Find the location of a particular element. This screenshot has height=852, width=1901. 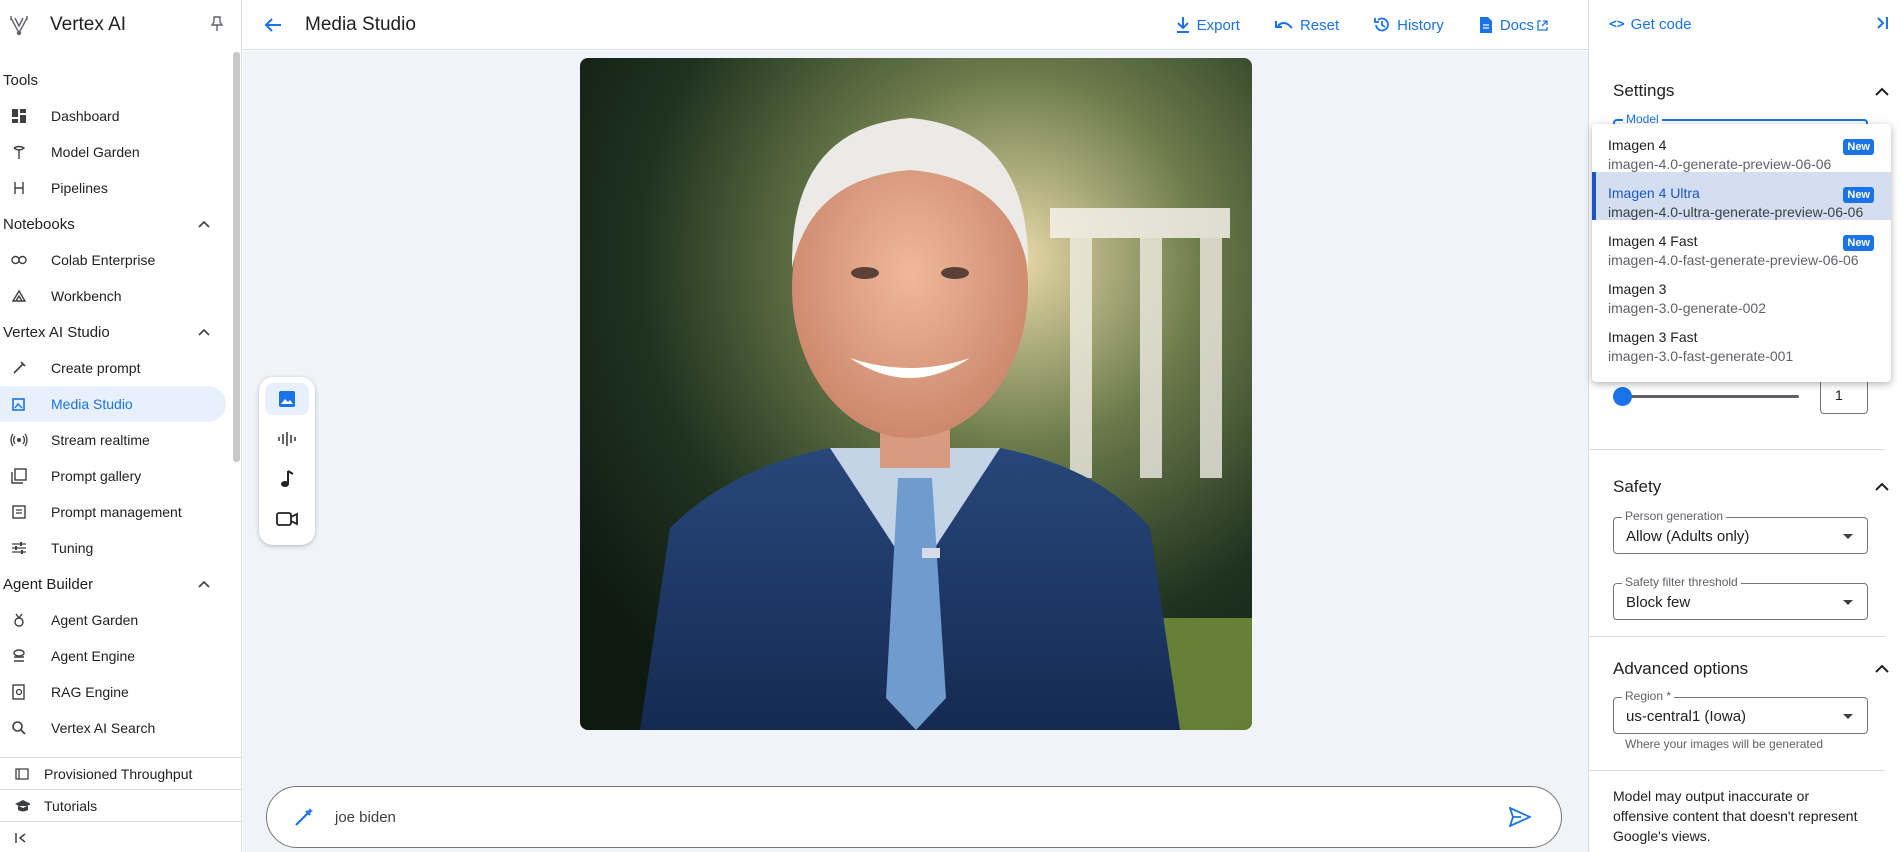

code-icon: <> is located at coordinates (1617, 24).